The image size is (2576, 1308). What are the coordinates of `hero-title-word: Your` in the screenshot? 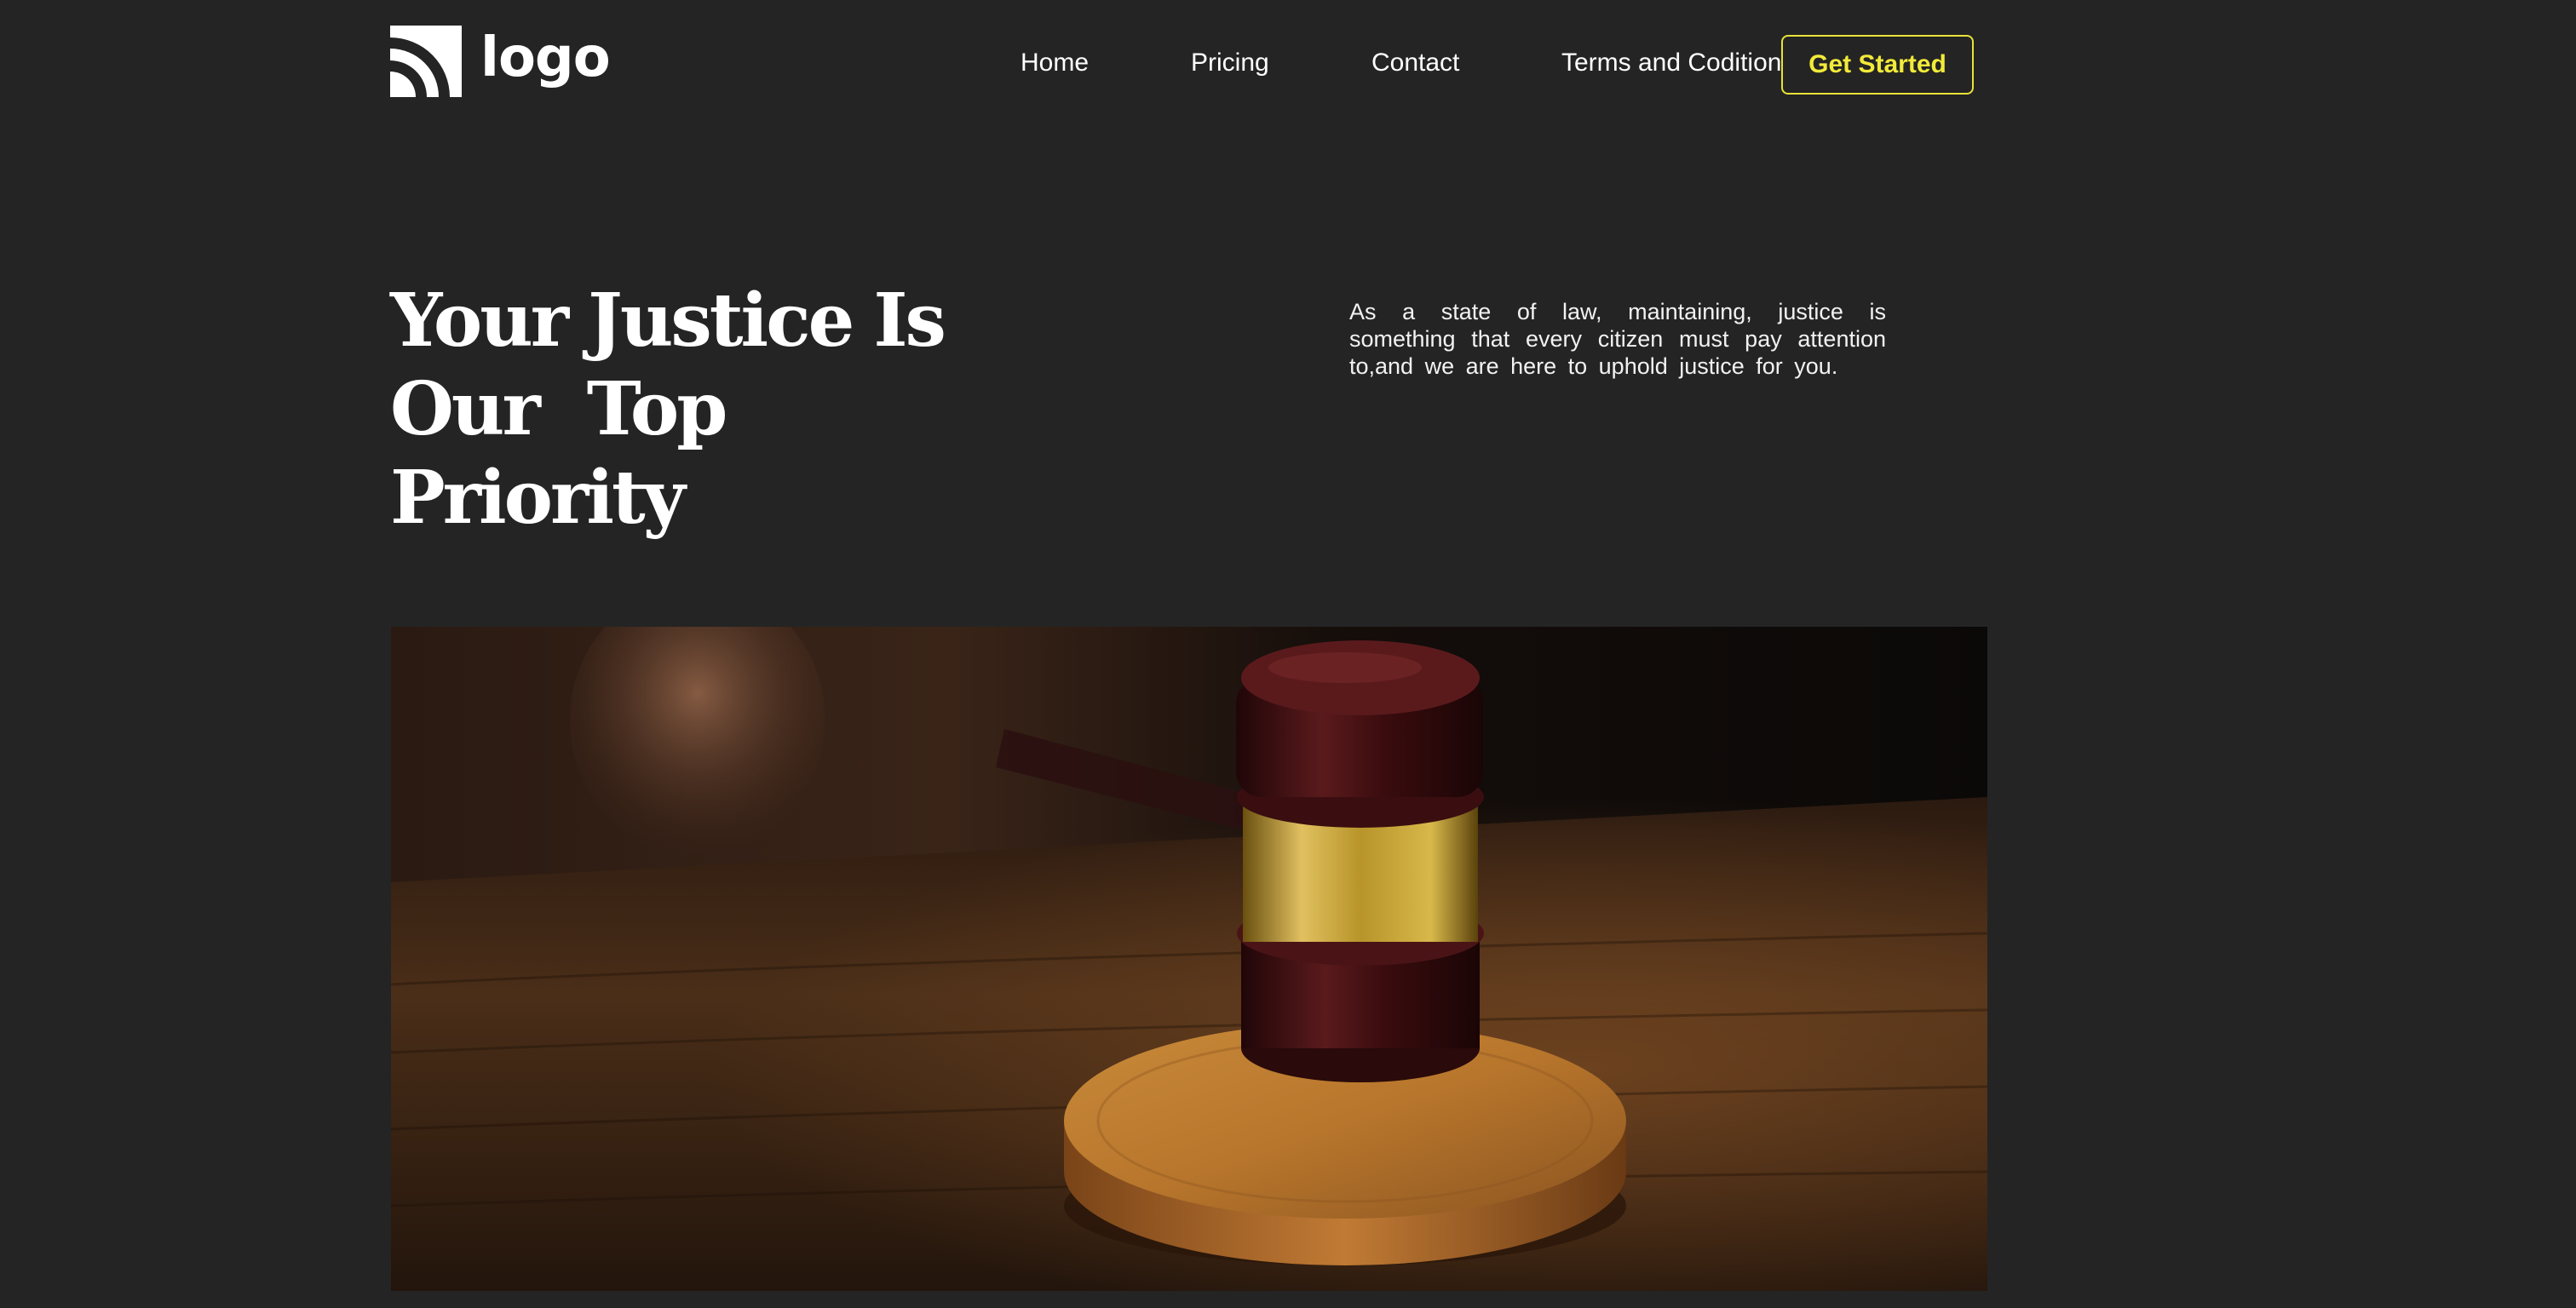 It's located at (480, 321).